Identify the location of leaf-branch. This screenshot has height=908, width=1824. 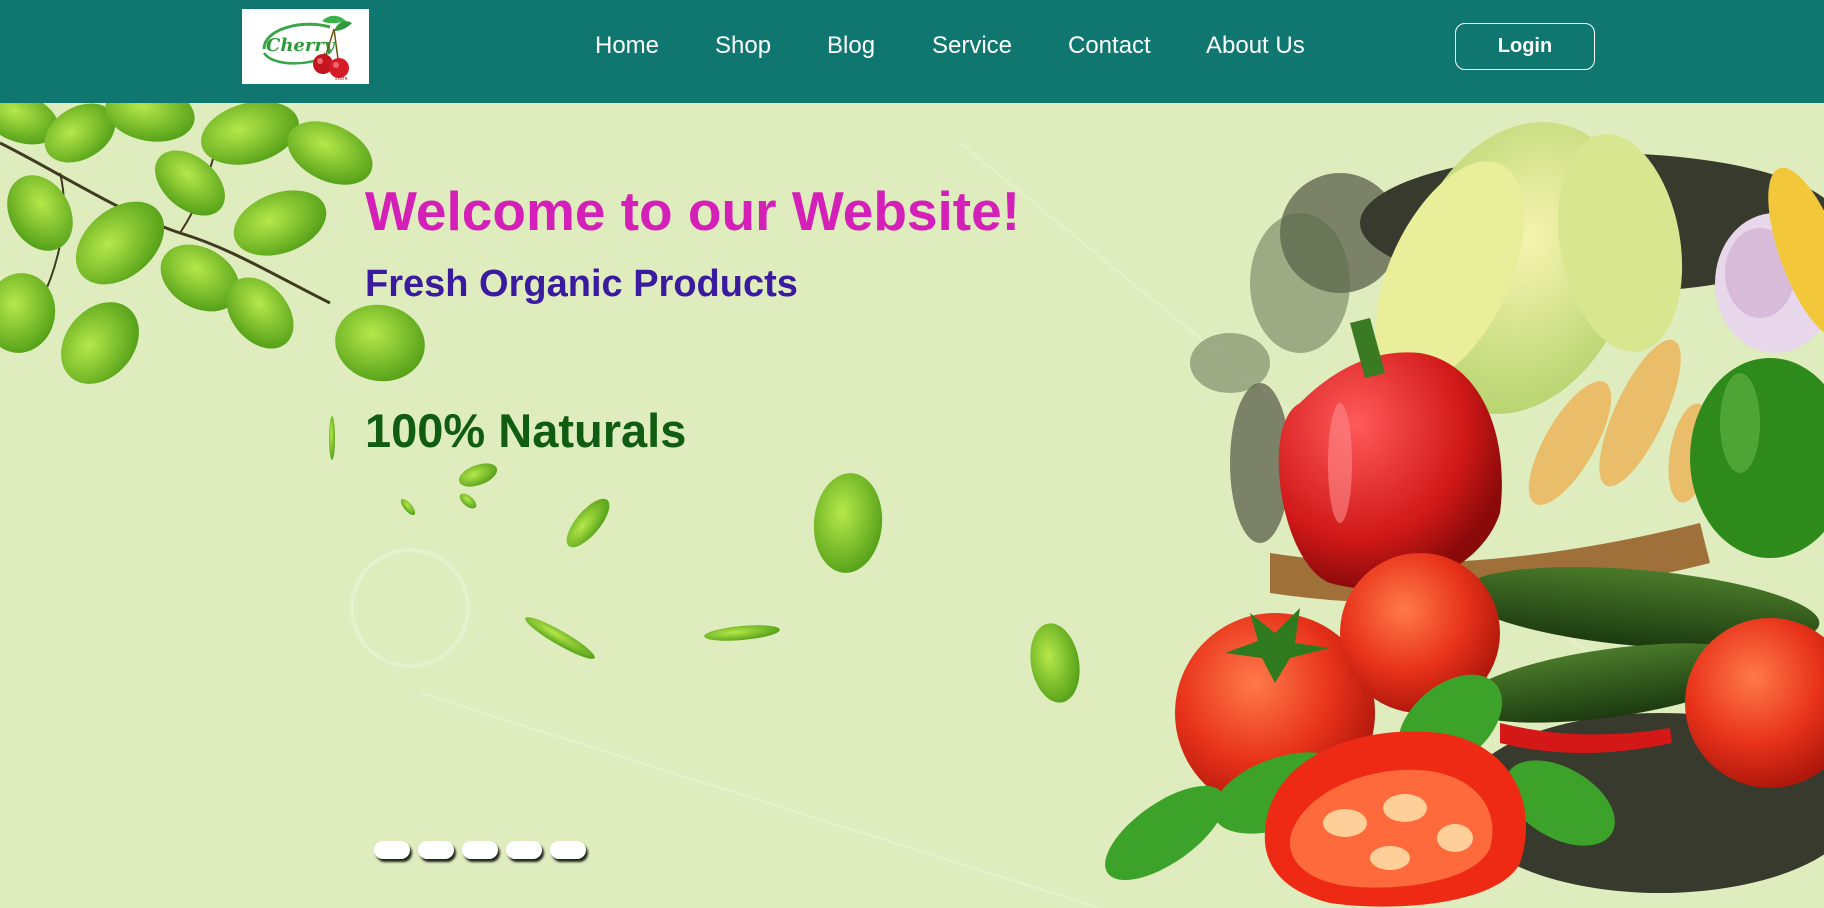
(212, 243).